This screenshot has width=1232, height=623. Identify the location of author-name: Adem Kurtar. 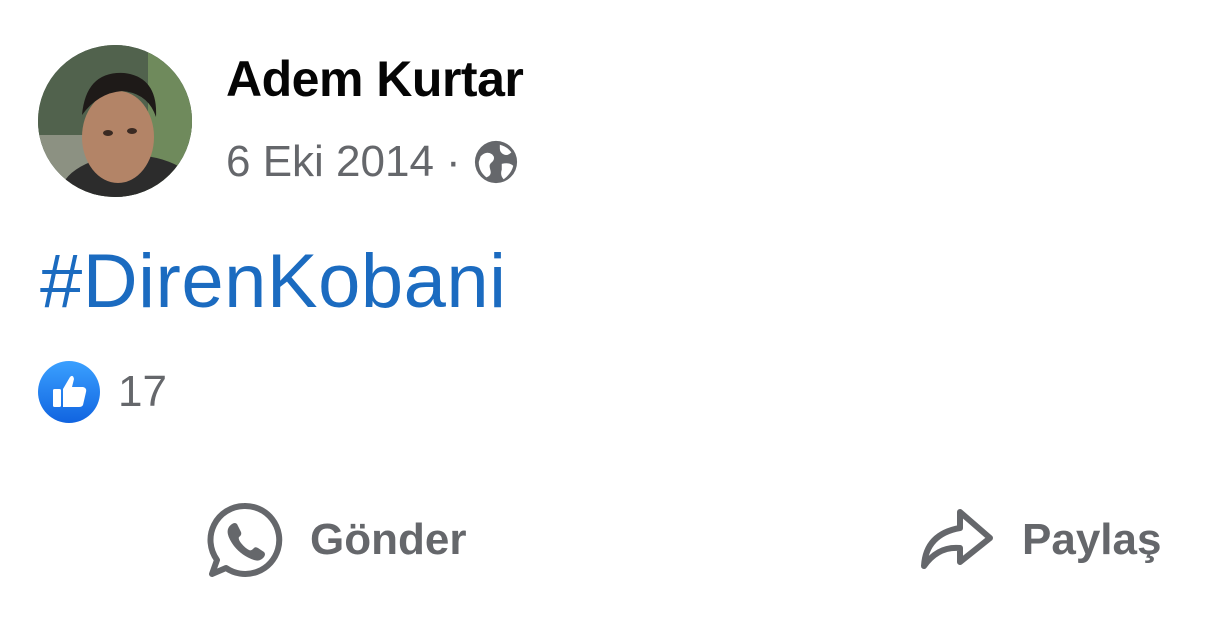
(375, 79).